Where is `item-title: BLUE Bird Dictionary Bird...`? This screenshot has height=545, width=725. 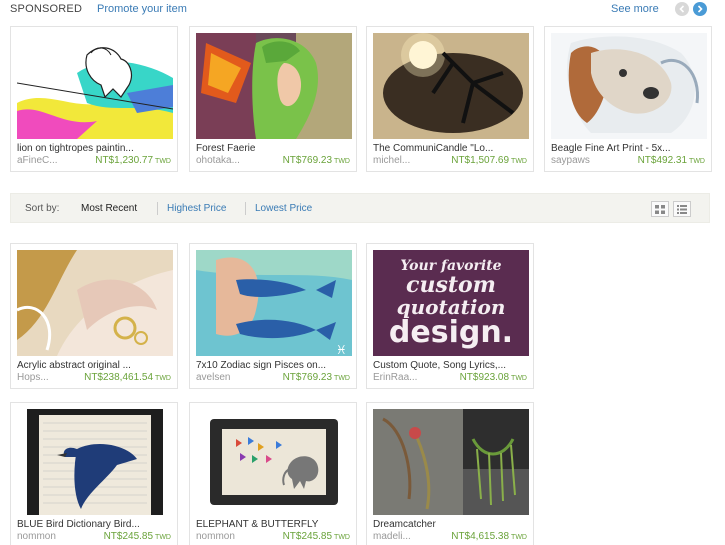
item-title: BLUE Bird Dictionary Bird... is located at coordinates (95, 524).